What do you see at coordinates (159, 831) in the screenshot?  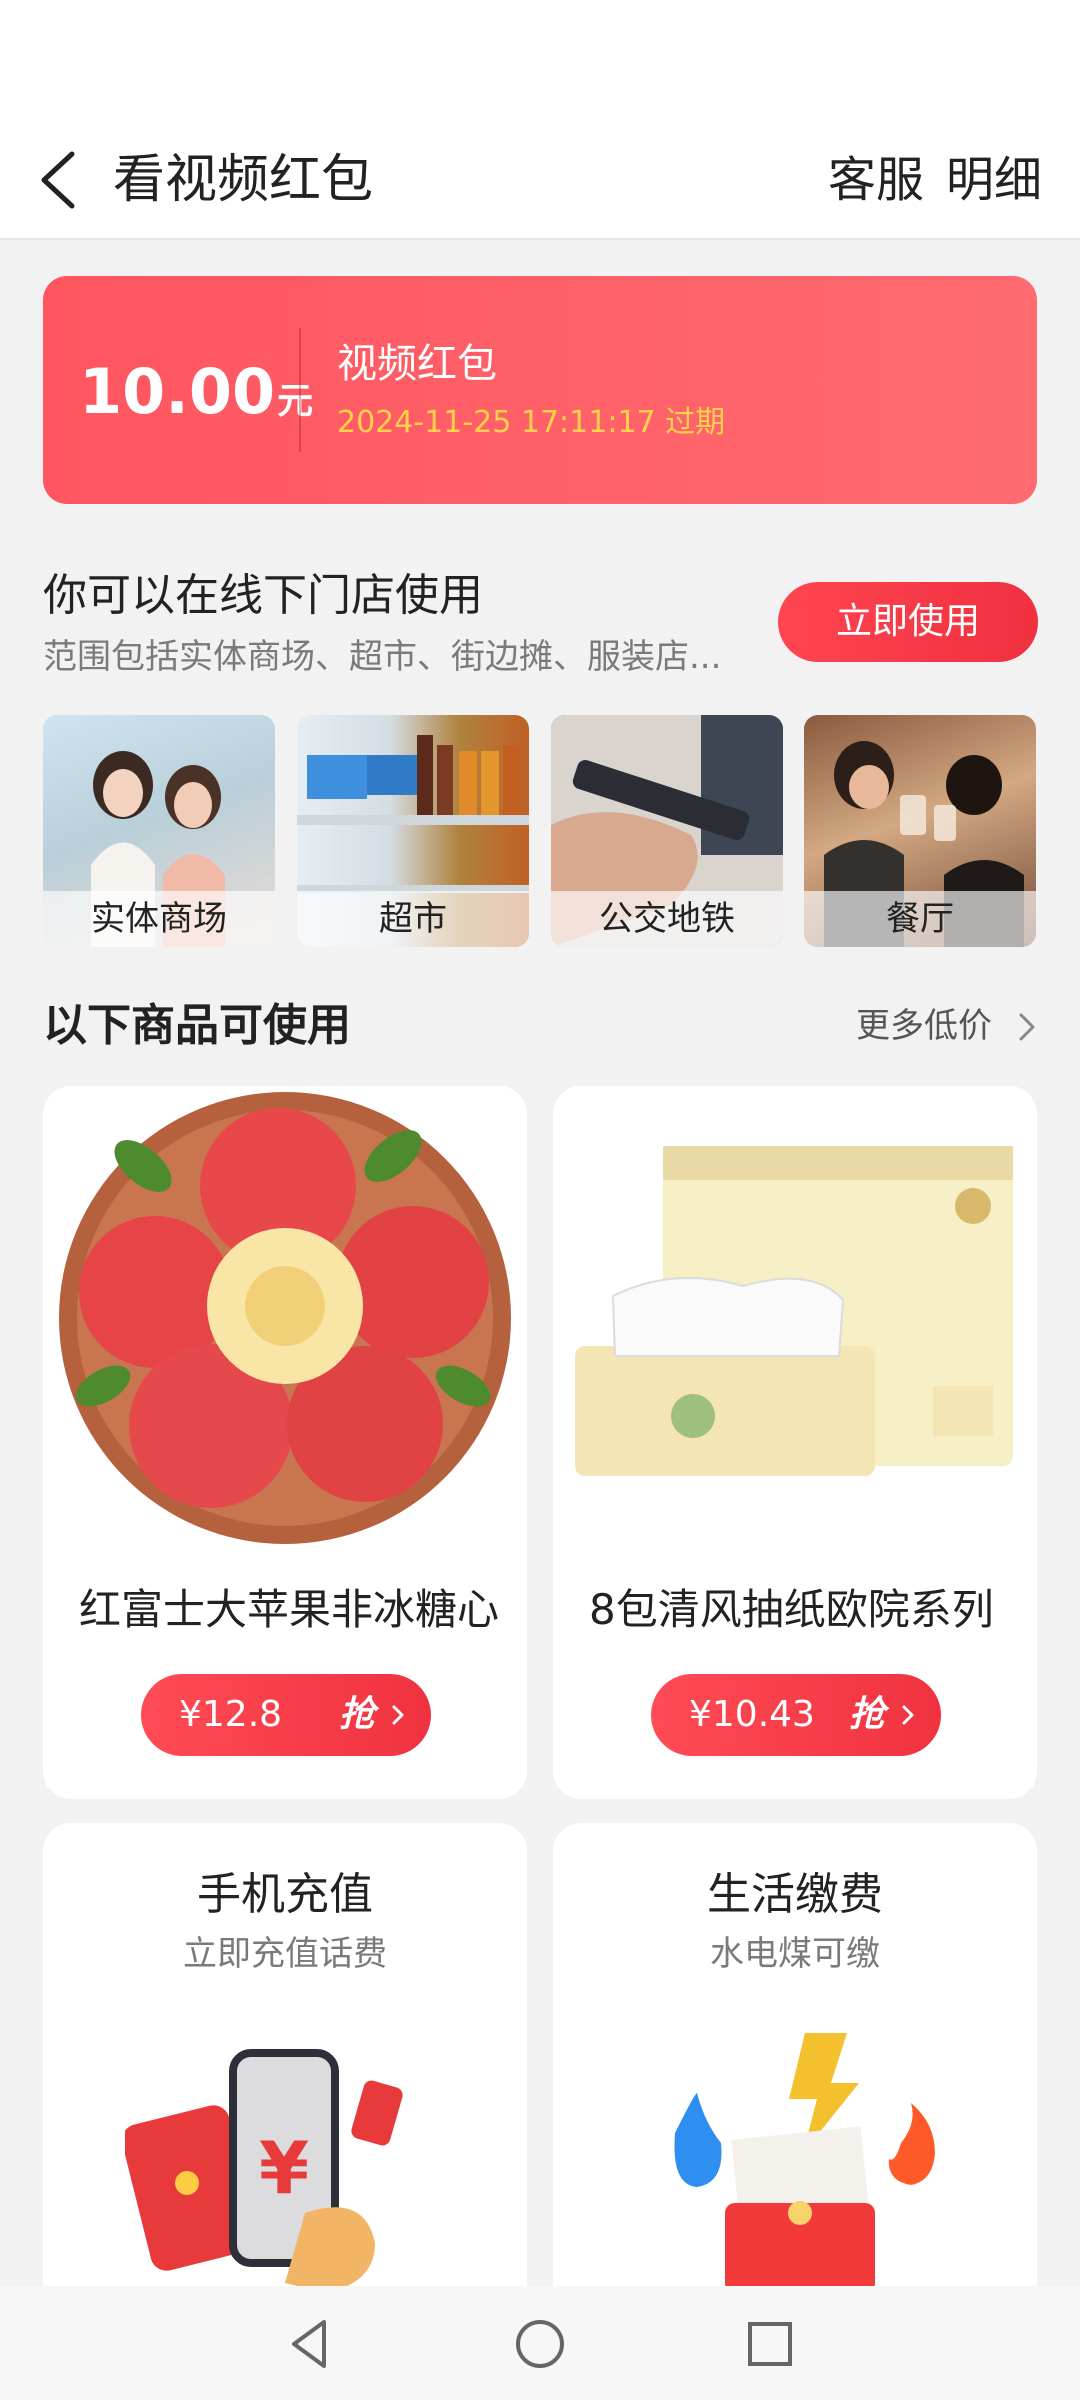 I see `place-mall: 实体商场` at bounding box center [159, 831].